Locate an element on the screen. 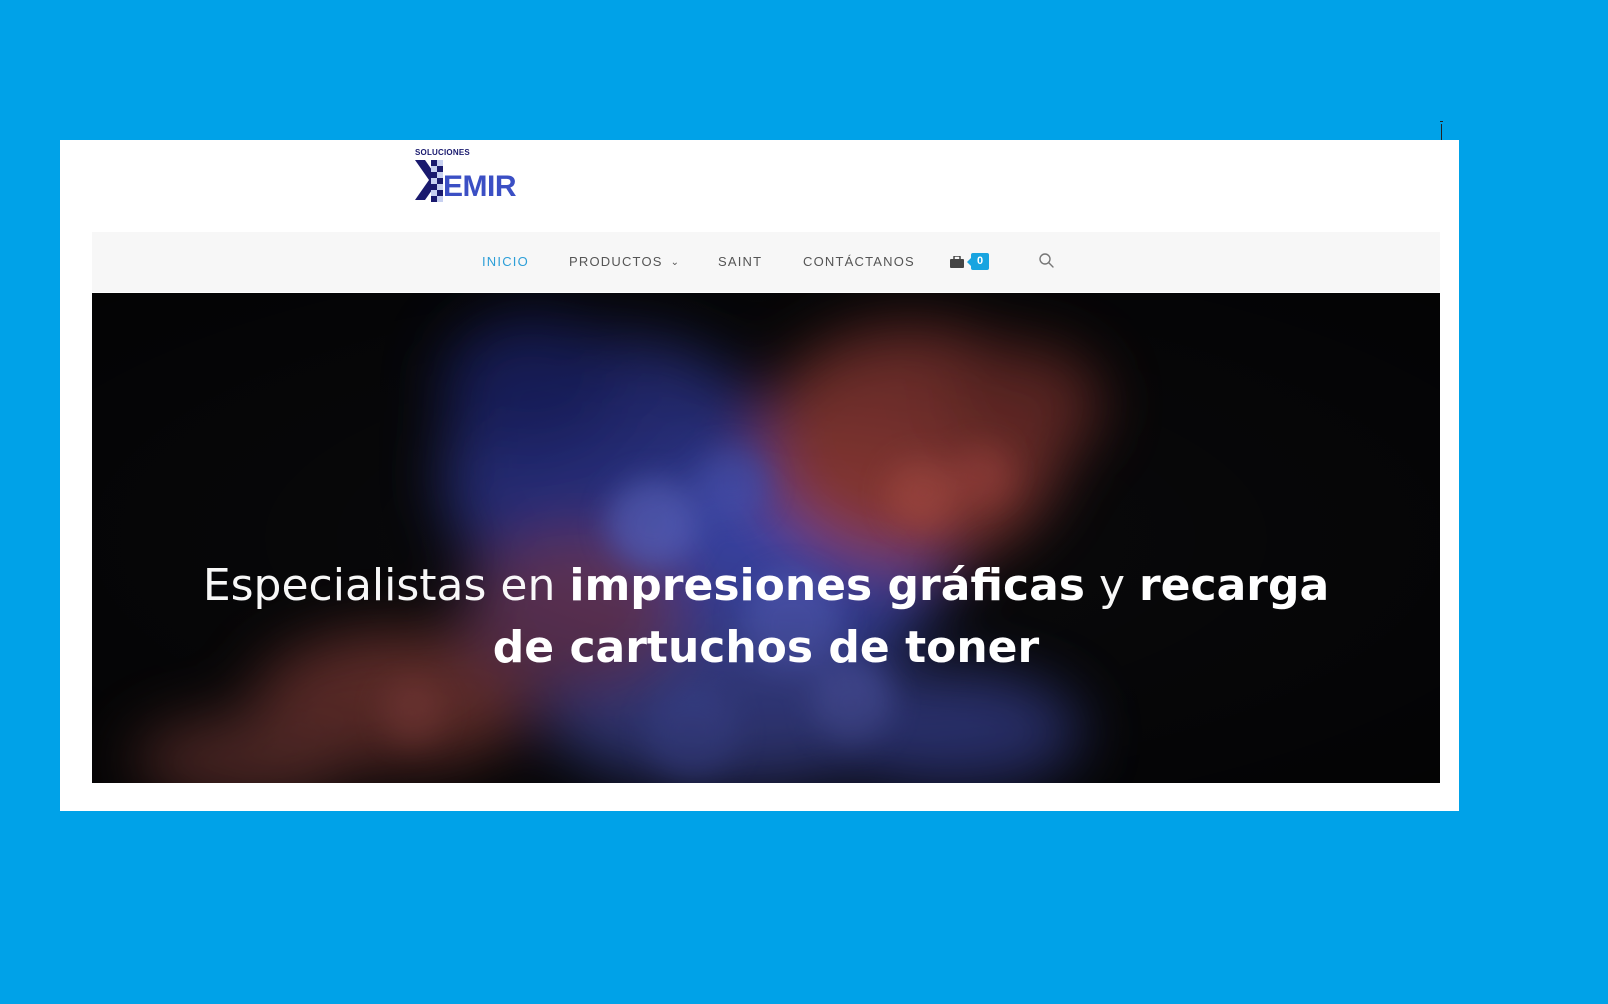 This screenshot has height=1004, width=1608. nav-item-productos: PRODUCTOS ⌄ is located at coordinates (624, 262).